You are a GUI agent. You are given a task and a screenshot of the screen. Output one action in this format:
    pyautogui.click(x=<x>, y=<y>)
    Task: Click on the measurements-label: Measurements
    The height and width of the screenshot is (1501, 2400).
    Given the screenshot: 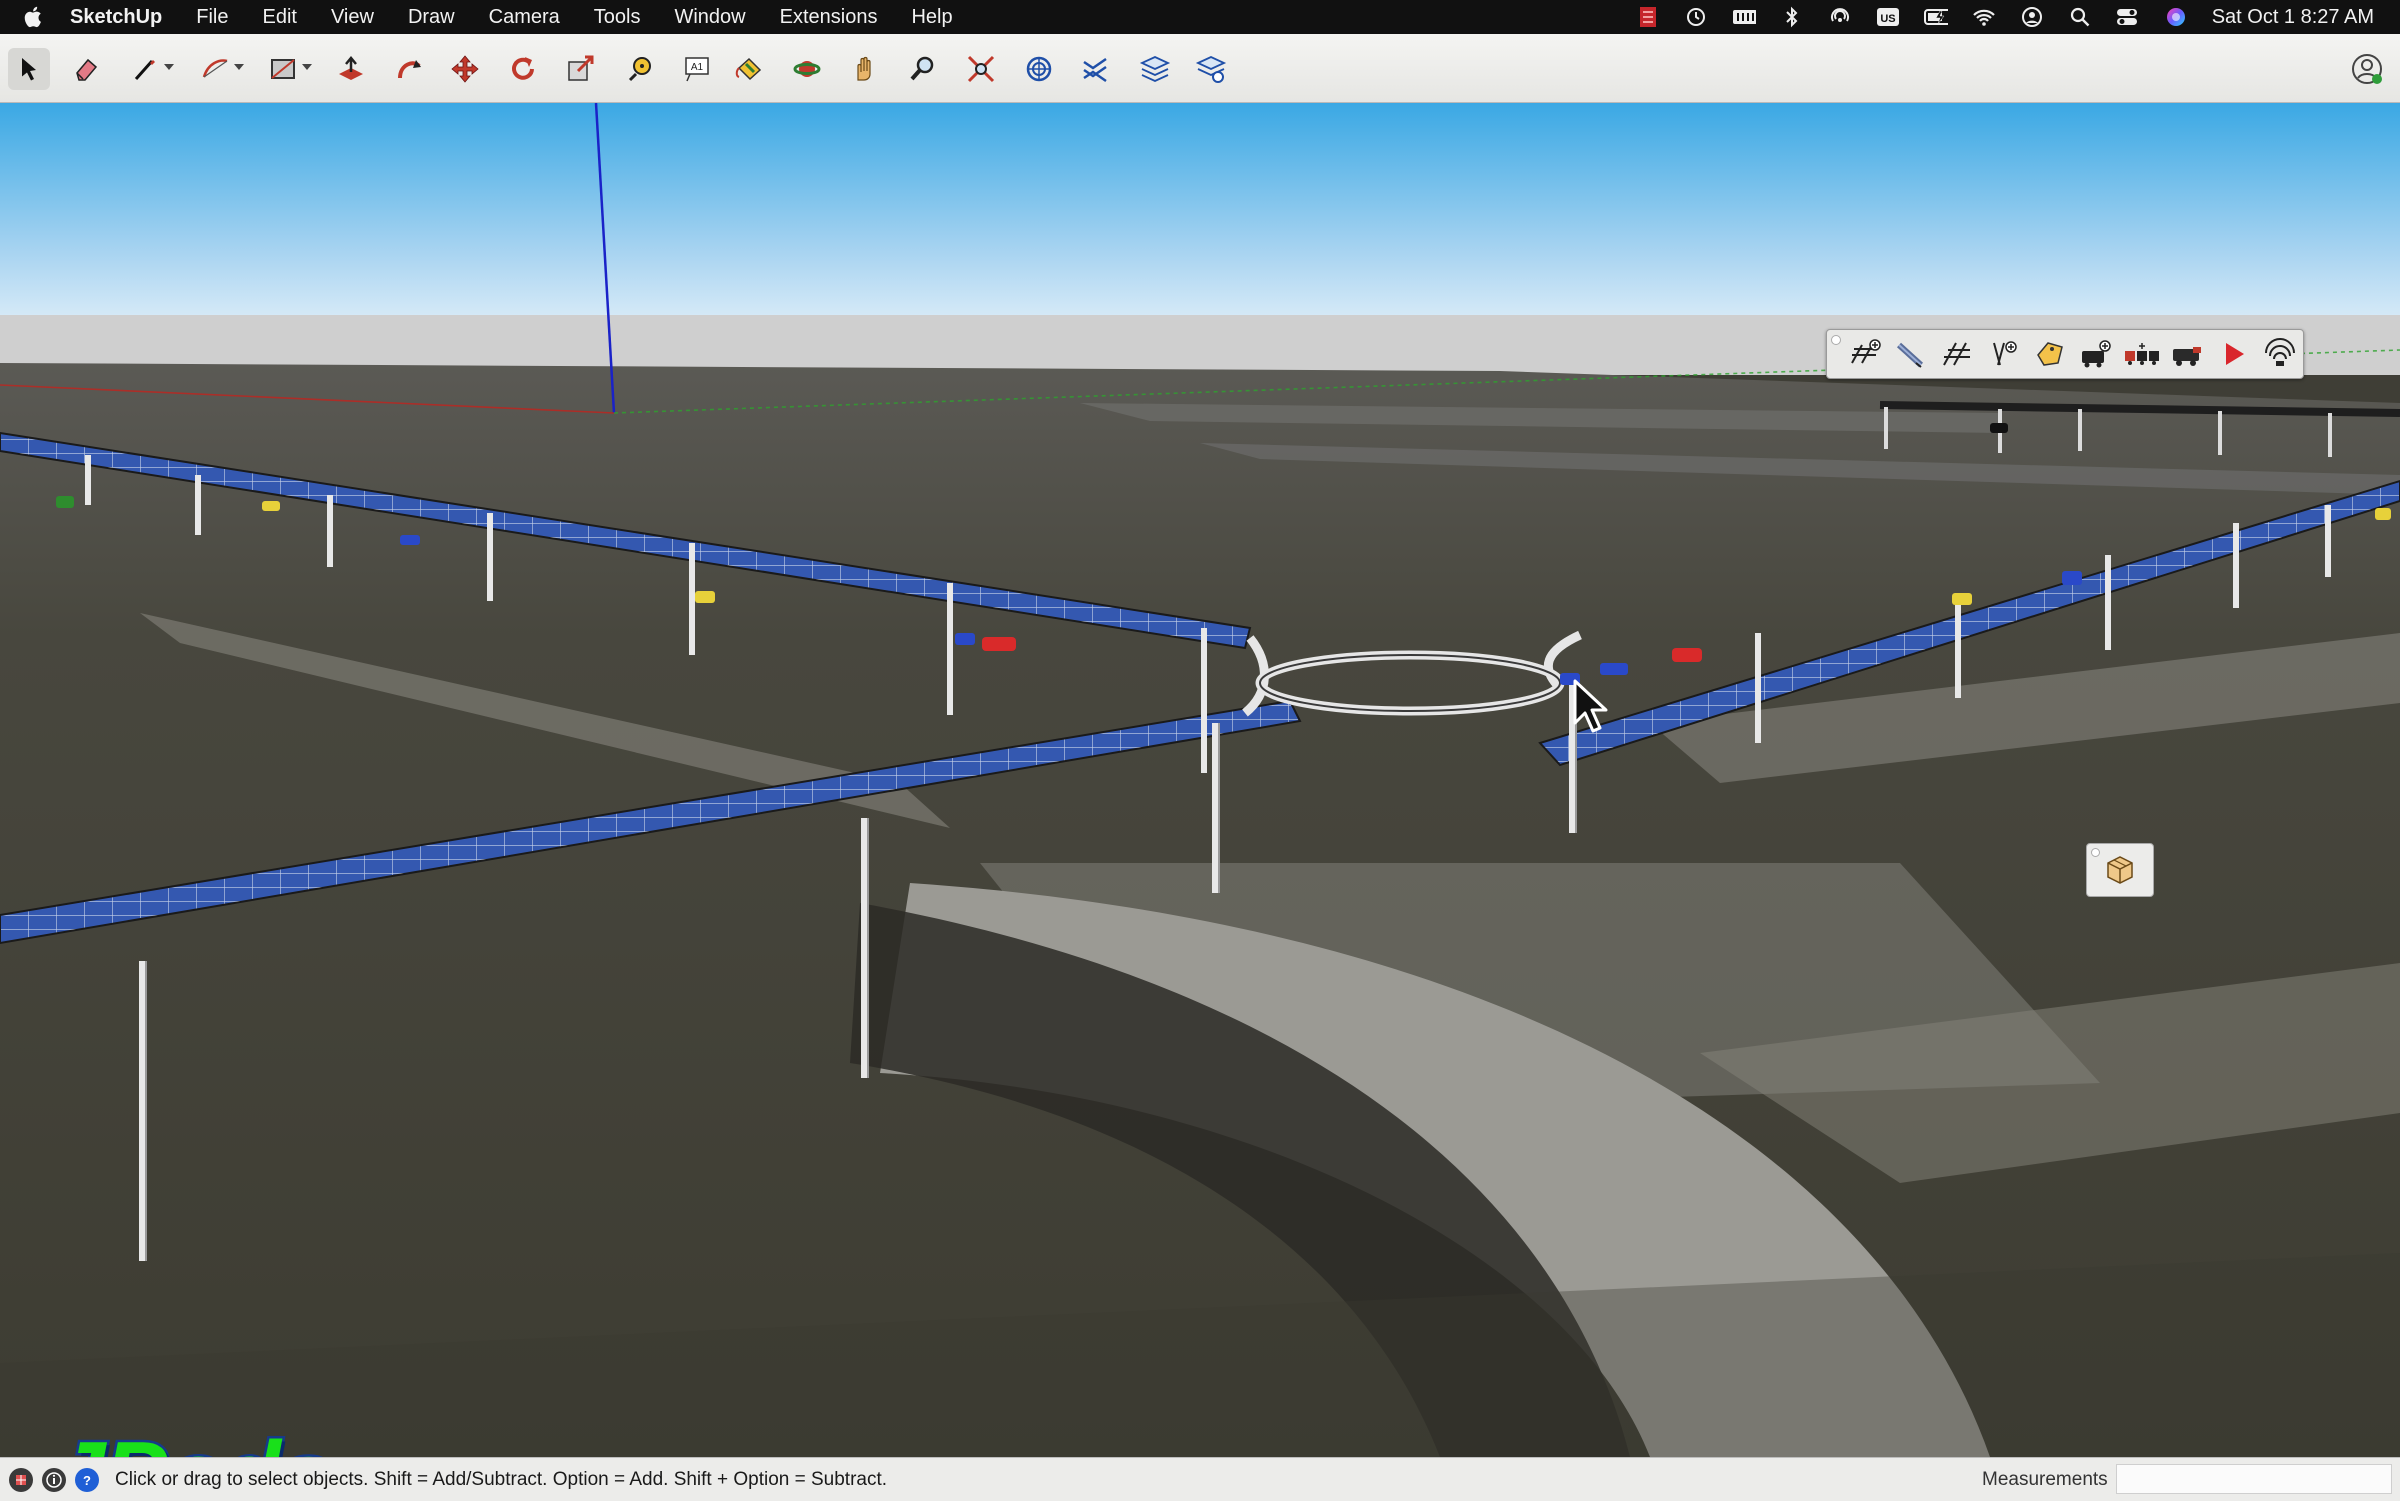 What is the action you would take?
    pyautogui.click(x=2045, y=1479)
    